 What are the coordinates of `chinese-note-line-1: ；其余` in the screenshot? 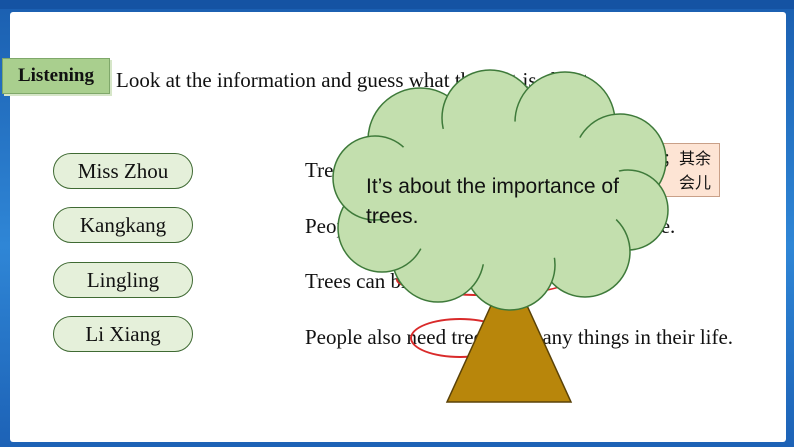 It's located at (686, 158).